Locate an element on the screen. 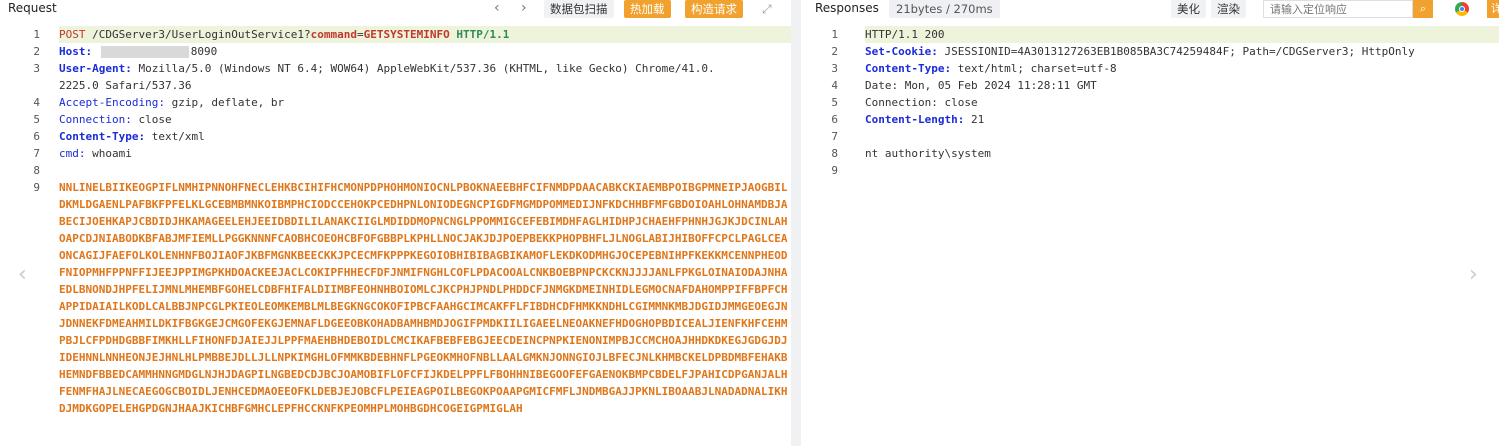 This screenshot has height=446, width=1499. header-key: Content-Length: is located at coordinates (915, 119).